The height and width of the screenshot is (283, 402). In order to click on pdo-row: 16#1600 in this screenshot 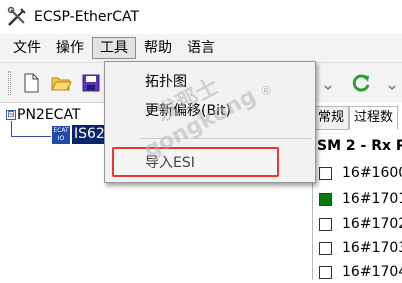, I will do `click(360, 173)`.